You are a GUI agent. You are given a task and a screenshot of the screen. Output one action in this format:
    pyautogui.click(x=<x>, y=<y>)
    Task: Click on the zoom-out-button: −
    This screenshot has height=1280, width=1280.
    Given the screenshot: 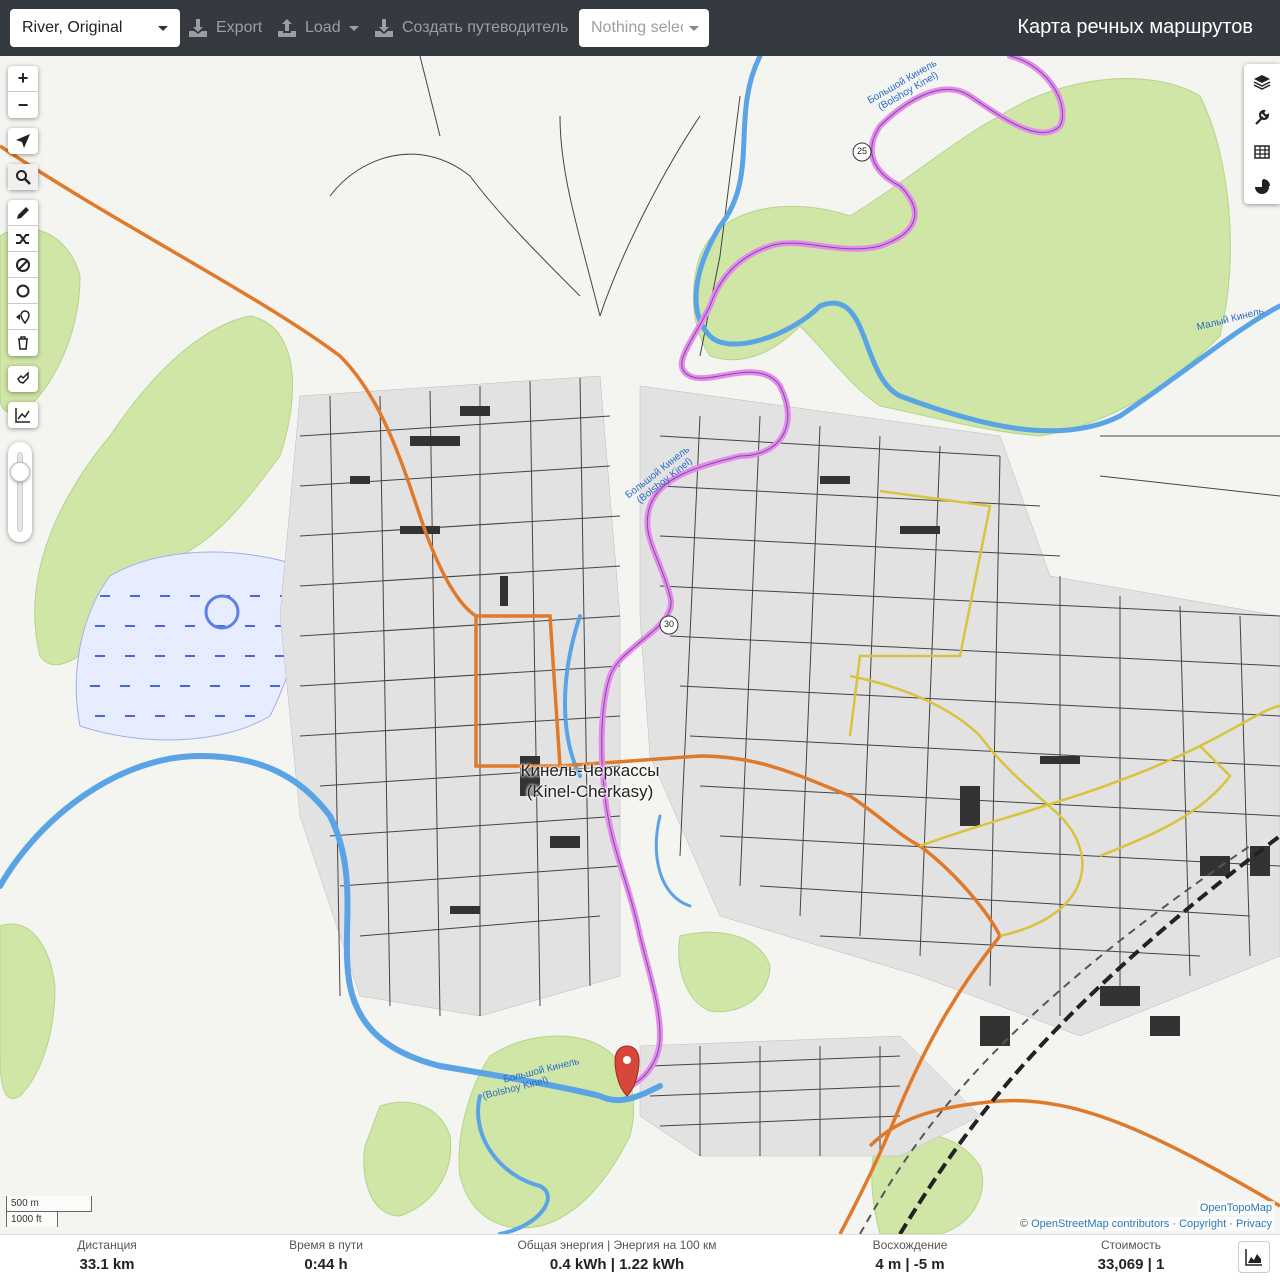 What is the action you would take?
    pyautogui.click(x=23, y=105)
    